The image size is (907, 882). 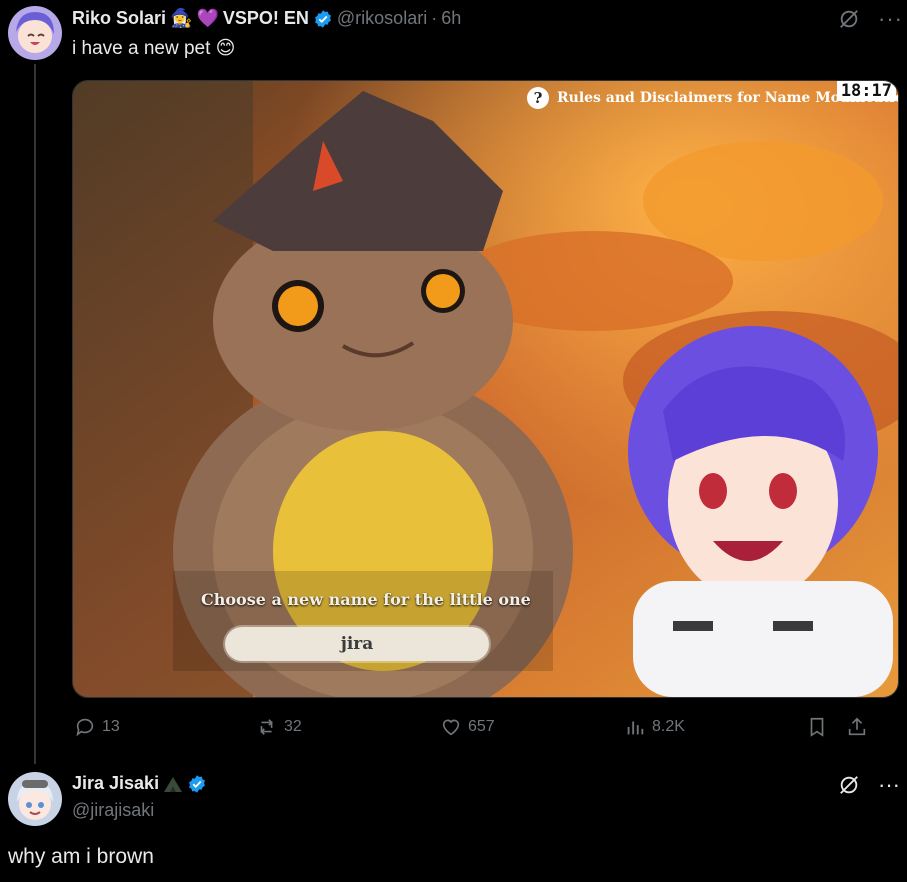 What do you see at coordinates (113, 810) in the screenshot?
I see `reply-author-handle: @jirajisaki` at bounding box center [113, 810].